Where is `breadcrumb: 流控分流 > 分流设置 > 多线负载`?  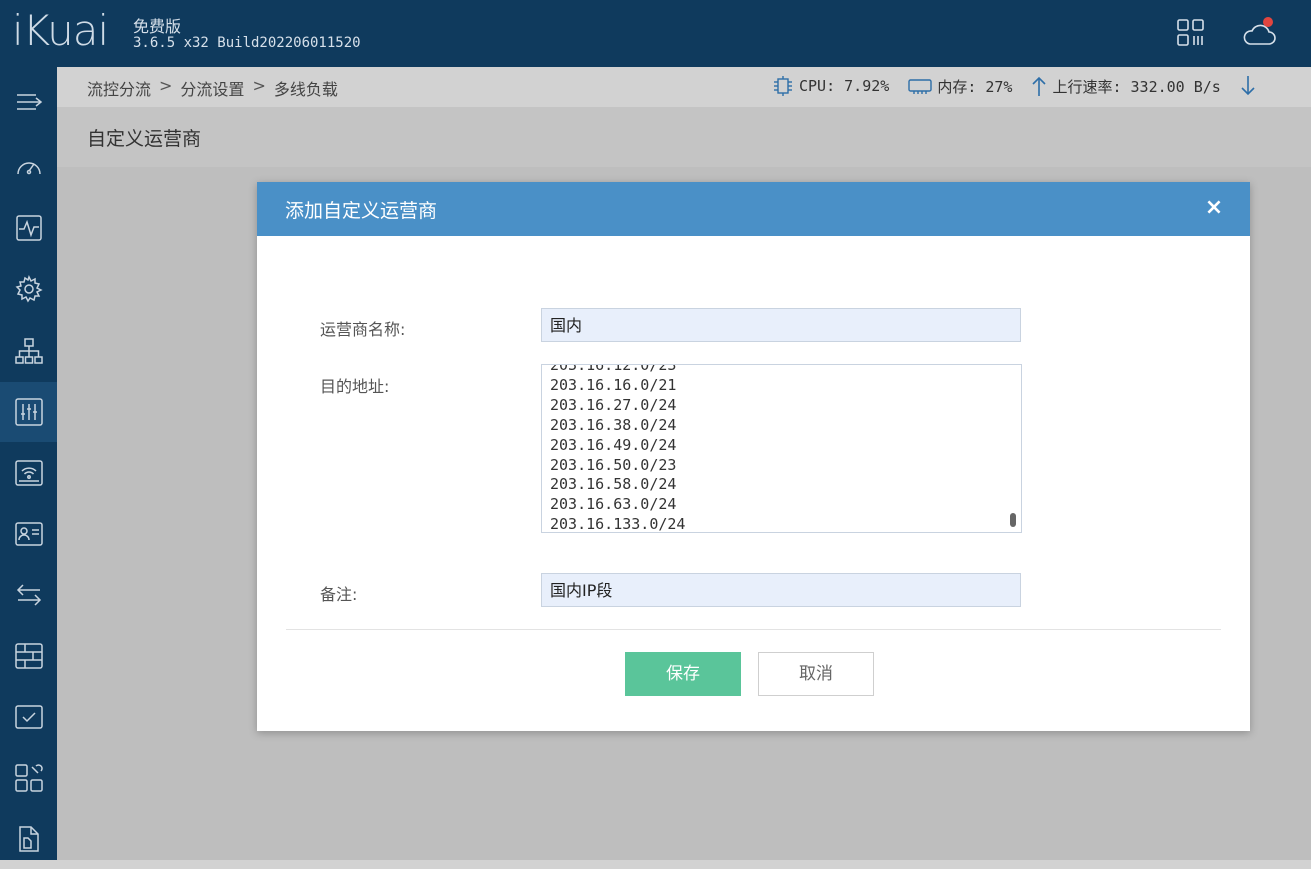
breadcrumb: 流控分流 > 分流设置 > 多线负载 is located at coordinates (212, 88).